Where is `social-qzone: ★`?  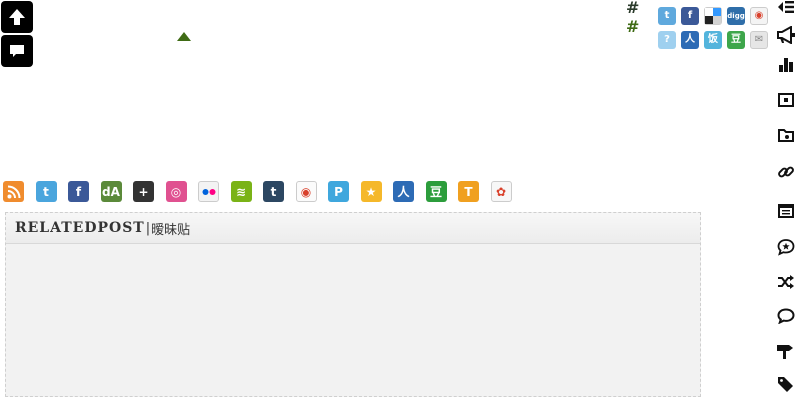 social-qzone: ★ is located at coordinates (371, 191).